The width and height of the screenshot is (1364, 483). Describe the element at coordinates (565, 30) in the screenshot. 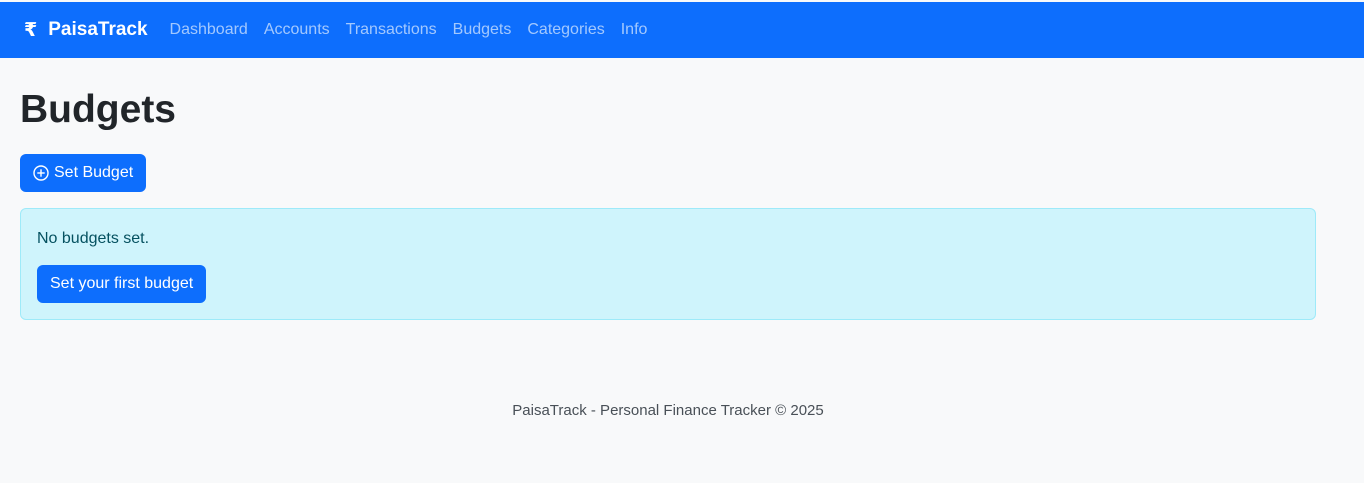

I see `nav-link-categories: Categories` at that location.